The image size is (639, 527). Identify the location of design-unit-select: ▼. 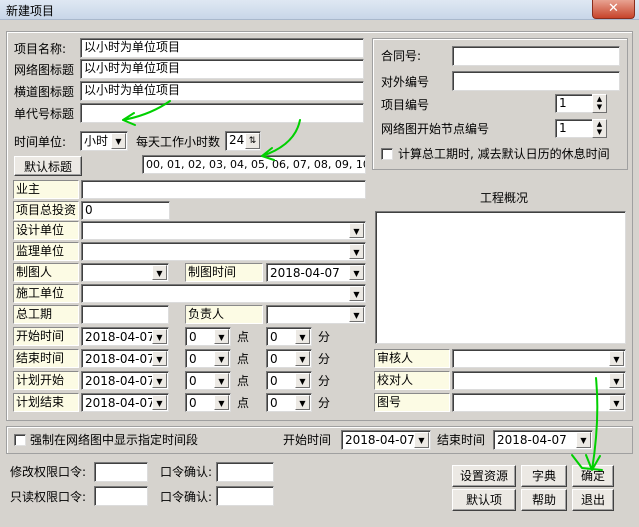
(223, 230).